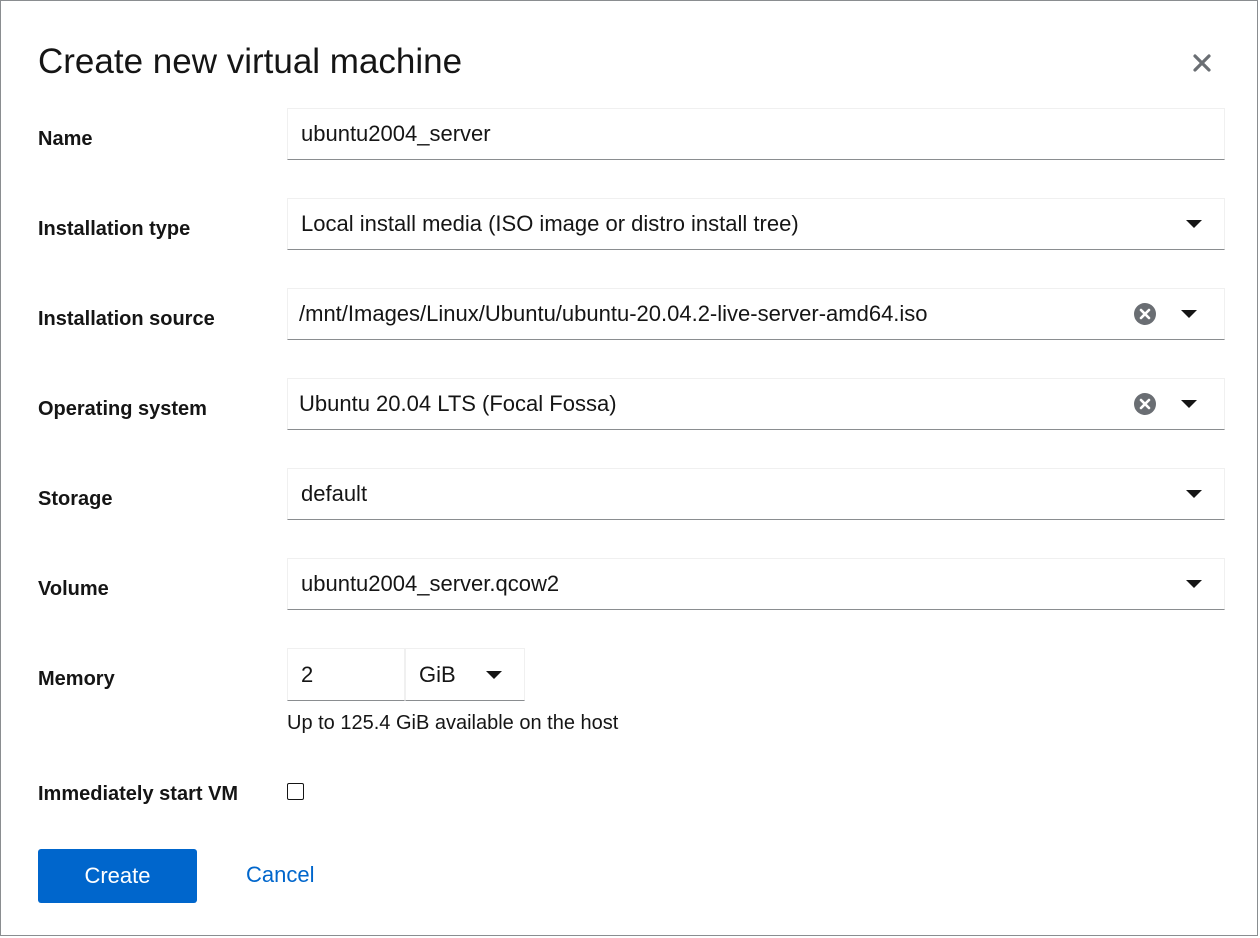  Describe the element at coordinates (430, 583) in the screenshot. I see `volume-value: ubuntu2004_server.qcow2` at that location.